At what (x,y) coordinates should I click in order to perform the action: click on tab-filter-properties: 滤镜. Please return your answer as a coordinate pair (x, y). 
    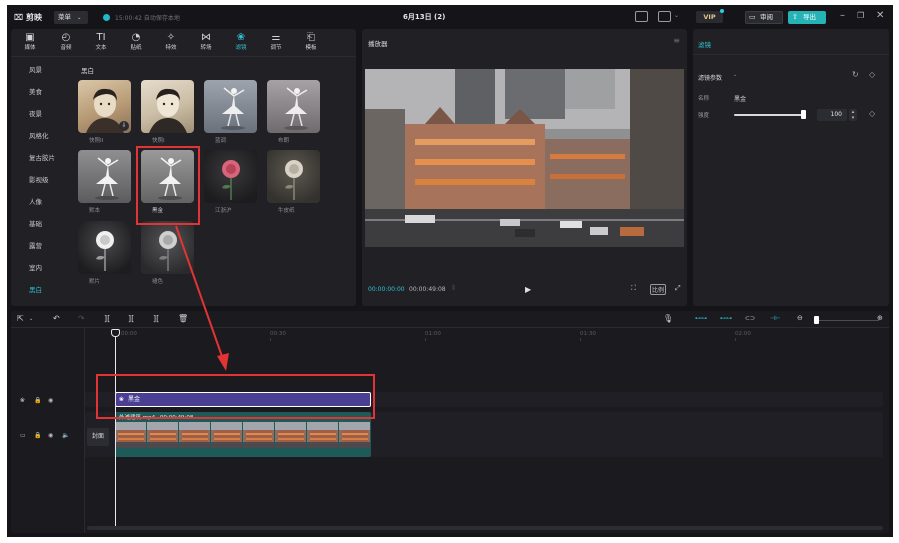
    Looking at the image, I should click on (704, 44).